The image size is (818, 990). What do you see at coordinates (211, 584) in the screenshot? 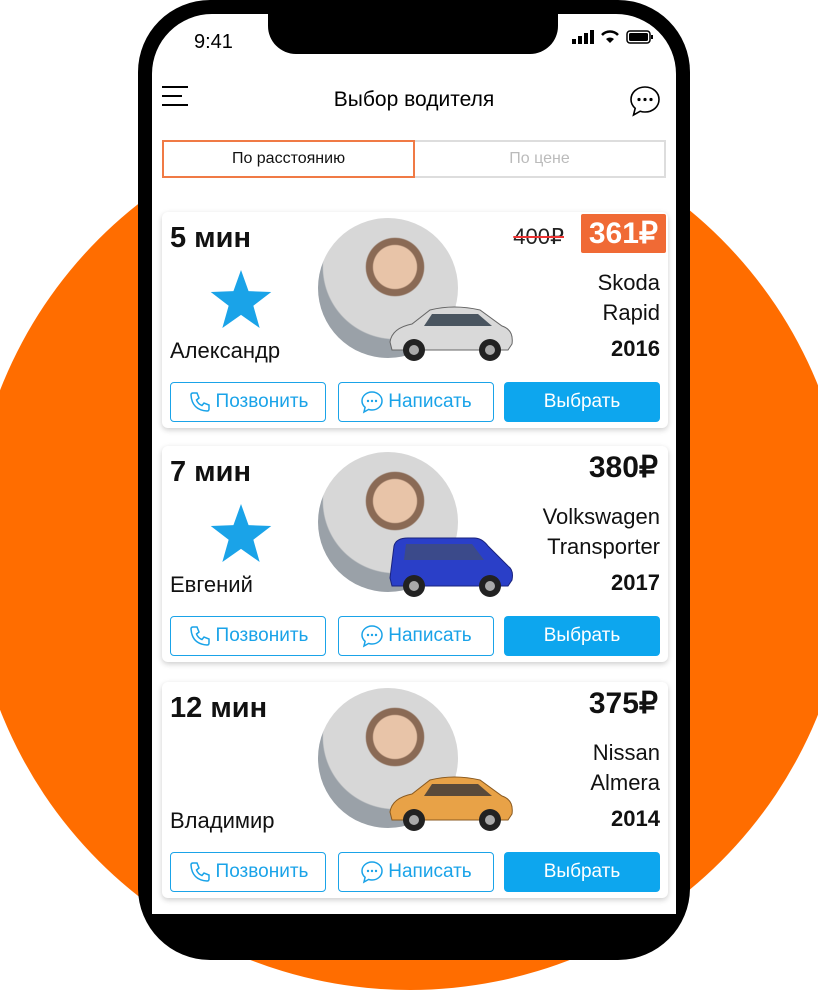
I see `driver-name: Евгений` at bounding box center [211, 584].